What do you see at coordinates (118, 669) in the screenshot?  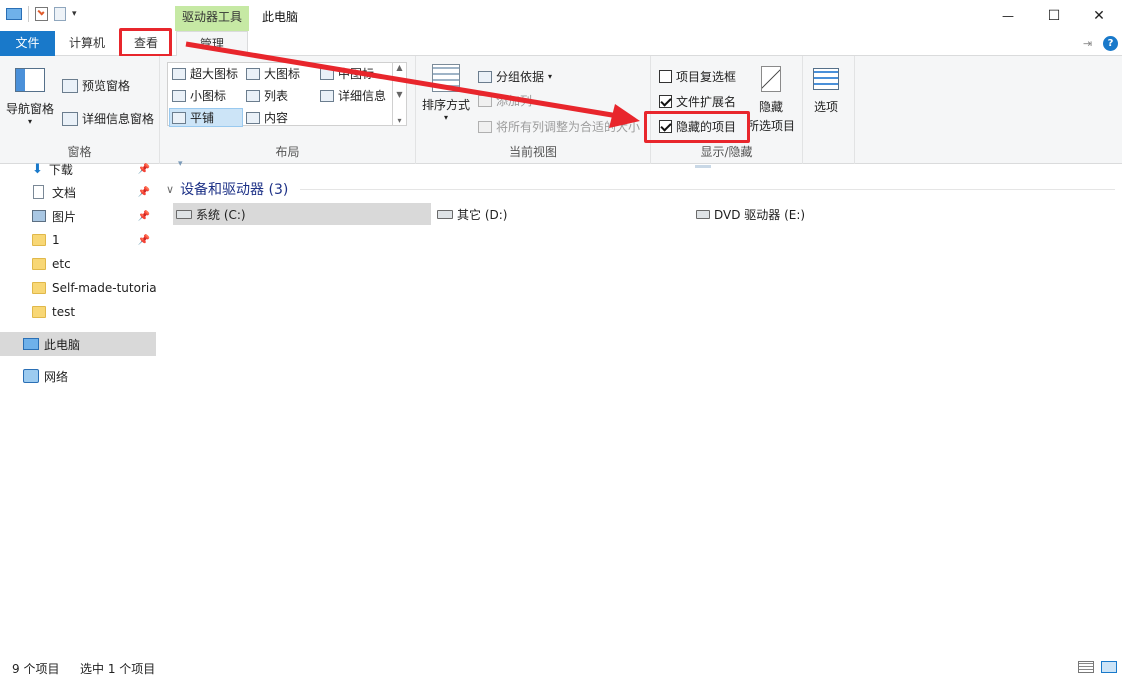 I see `status-selected-count: 选中 1 个项目` at bounding box center [118, 669].